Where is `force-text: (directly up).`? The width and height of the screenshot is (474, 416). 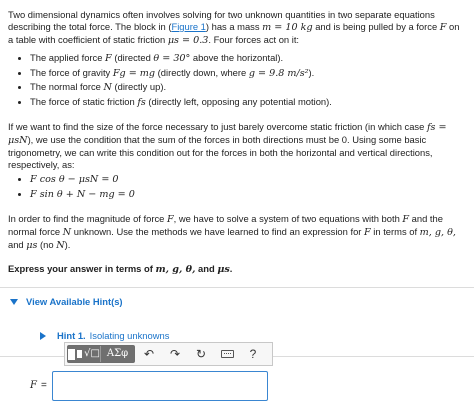
force-text: (directly up). is located at coordinates (139, 86).